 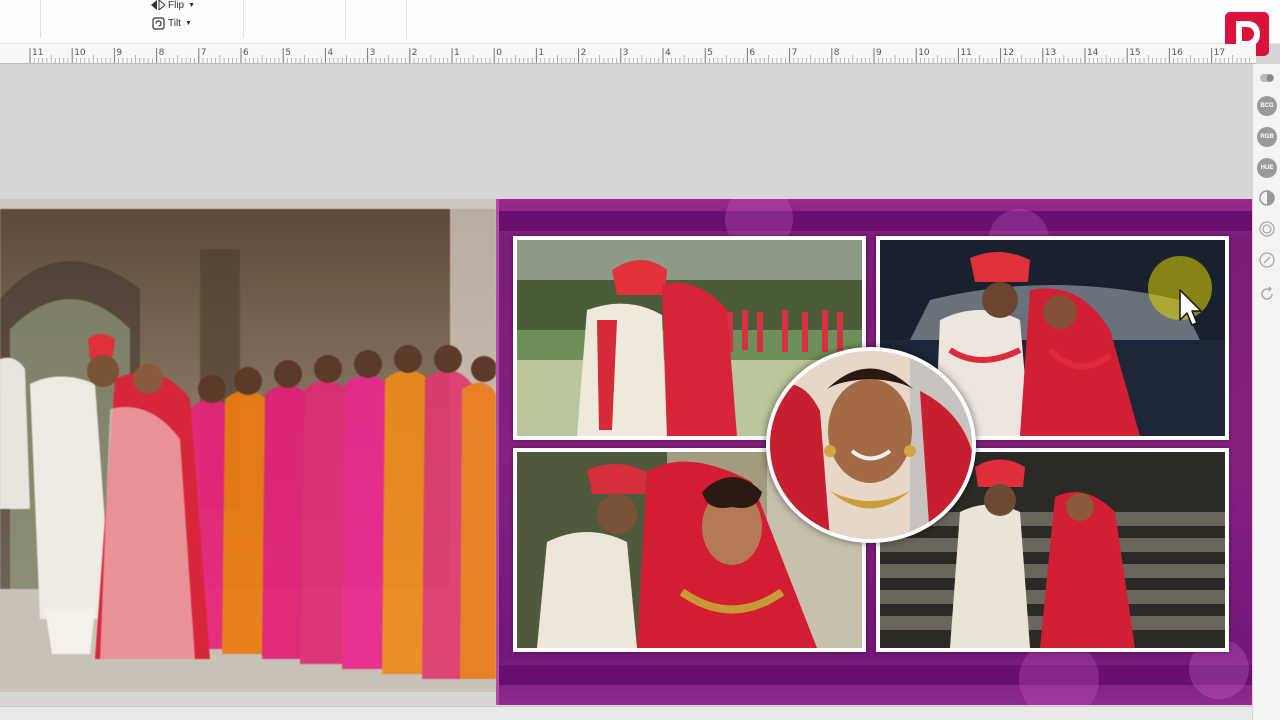 What do you see at coordinates (499, 53) in the screenshot?
I see `ruler-tick-label: 0` at bounding box center [499, 53].